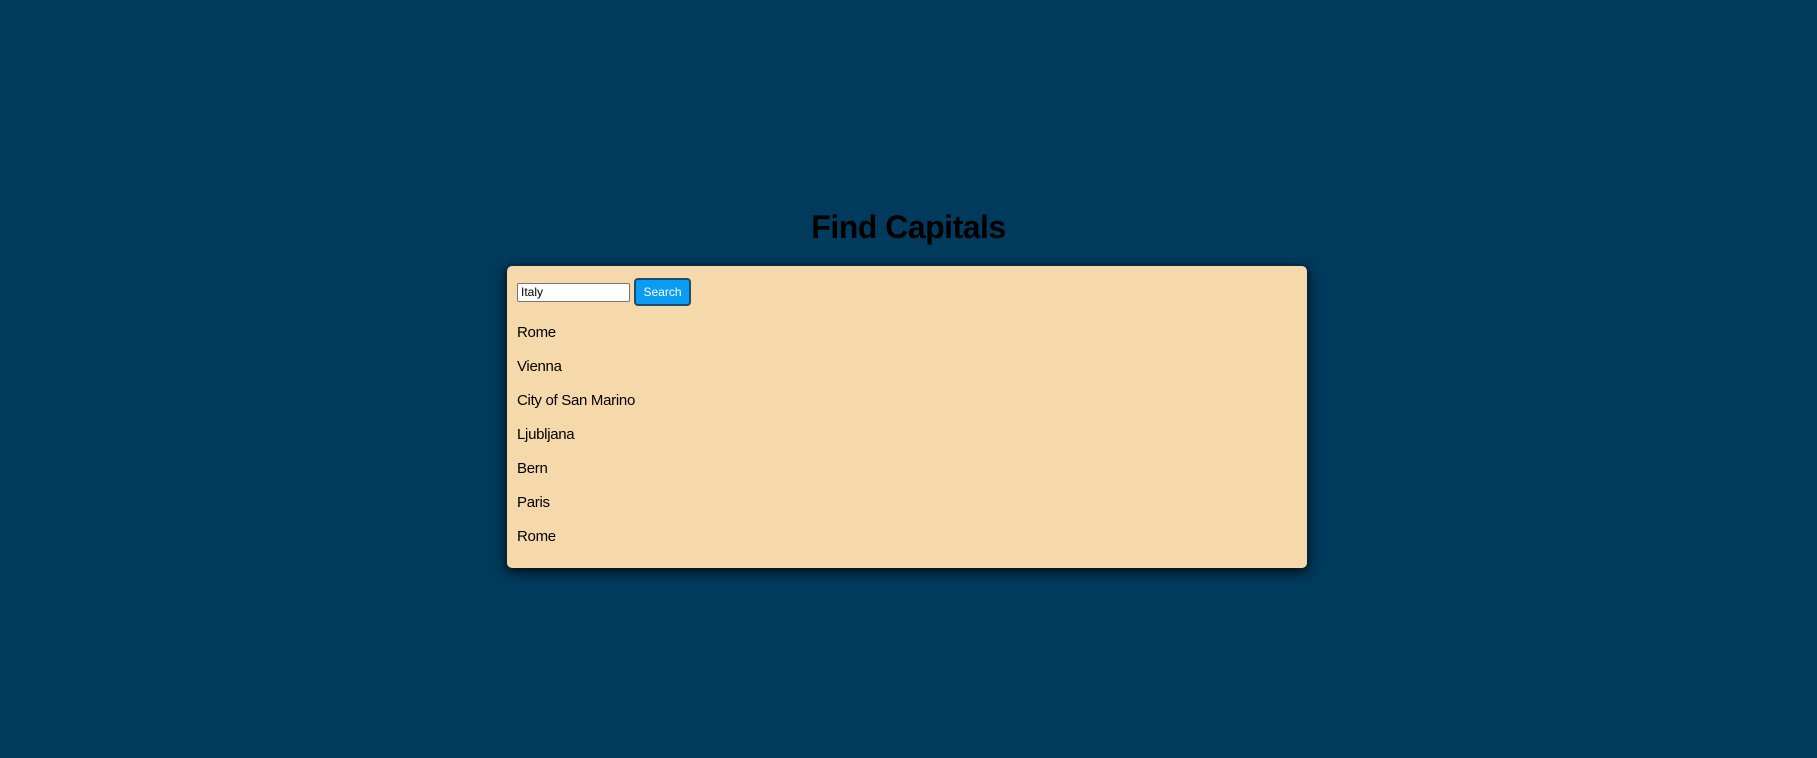 The height and width of the screenshot is (758, 1817). What do you see at coordinates (539, 366) in the screenshot?
I see `list-item: Vienna` at bounding box center [539, 366].